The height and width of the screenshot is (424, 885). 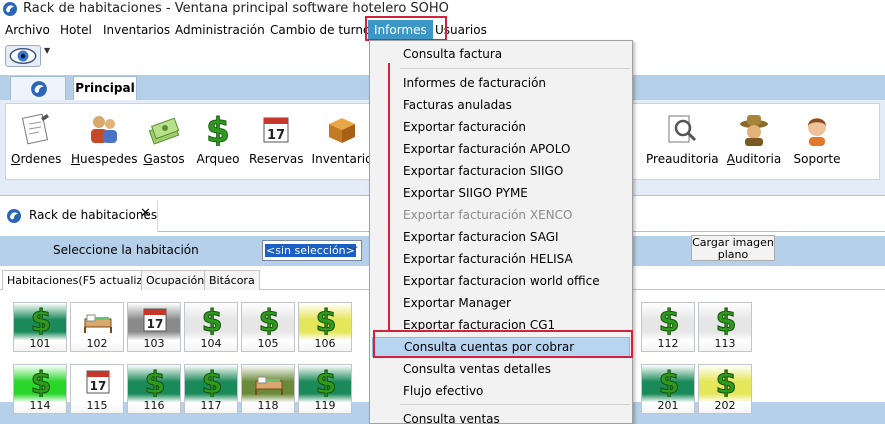 I want to click on room-tile: 102, so click(x=97, y=327).